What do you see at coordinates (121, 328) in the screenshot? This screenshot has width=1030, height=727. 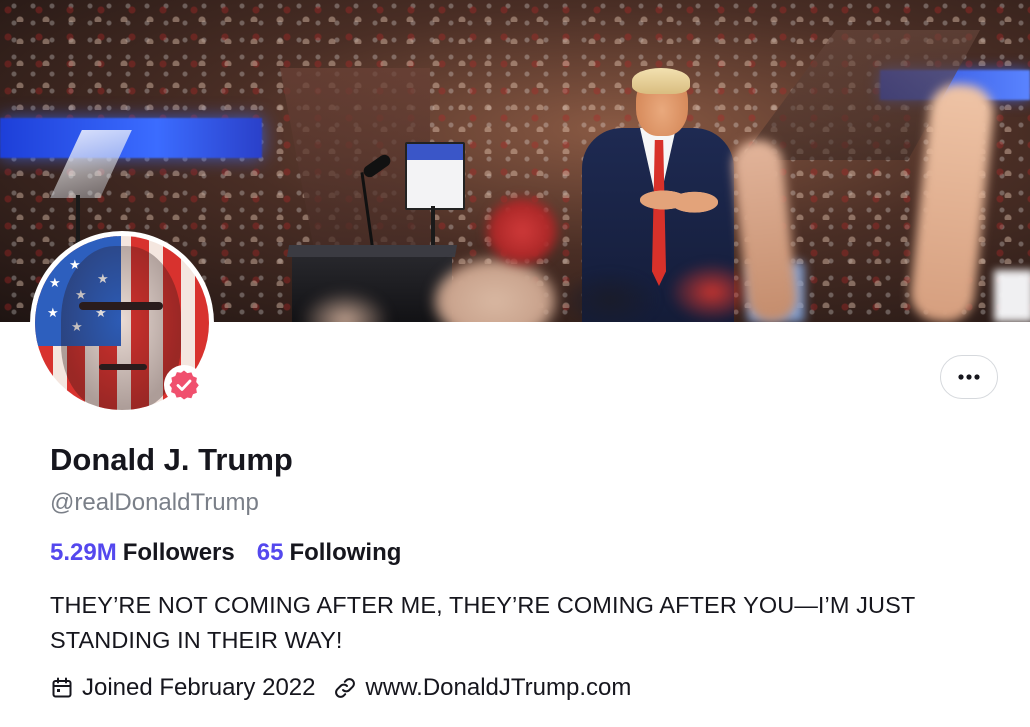 I see `avatar-face` at bounding box center [121, 328].